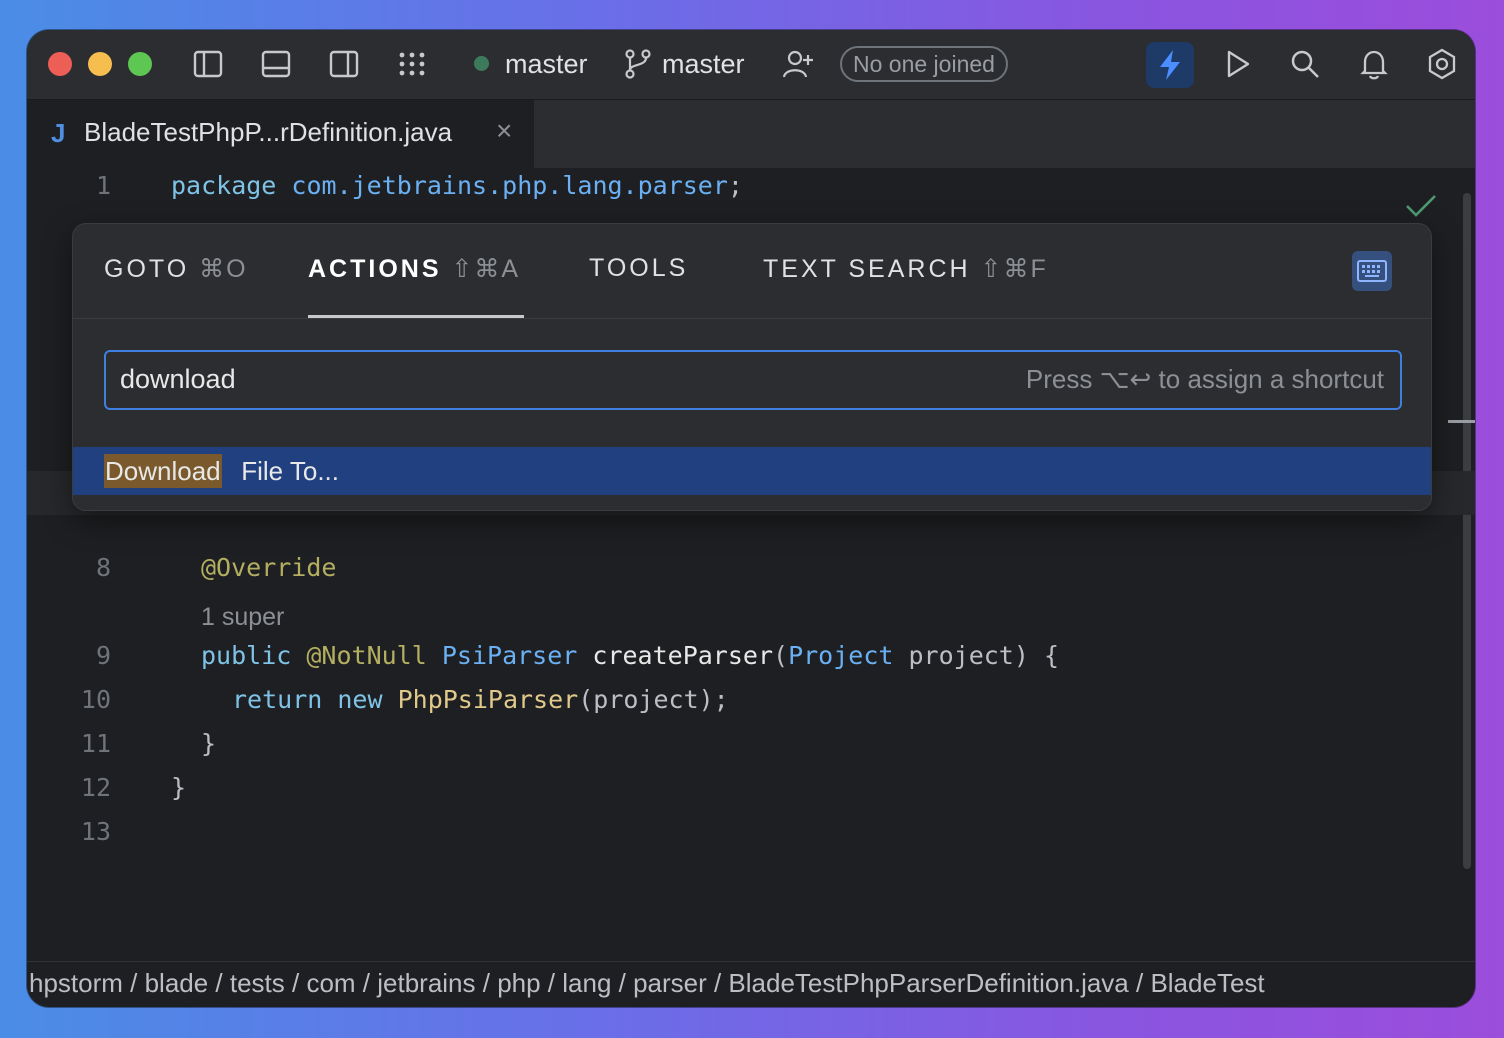  I want to click on tab-text-search: TEXT SEARCH ⇧⌘F, so click(905, 269).